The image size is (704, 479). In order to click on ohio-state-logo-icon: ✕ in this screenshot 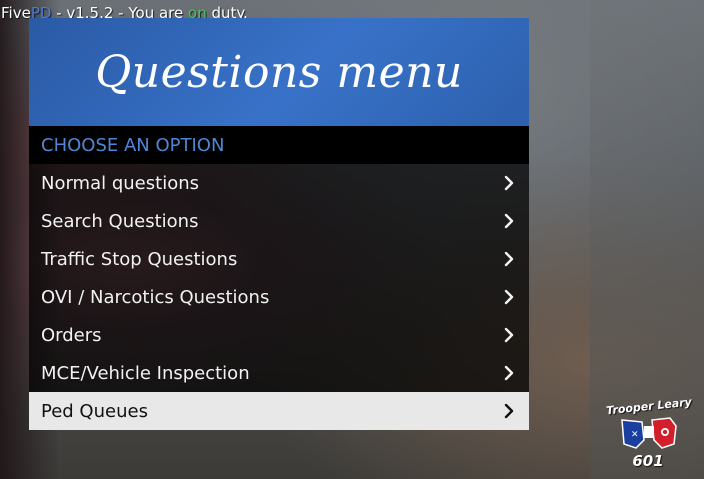, I will do `click(649, 433)`.